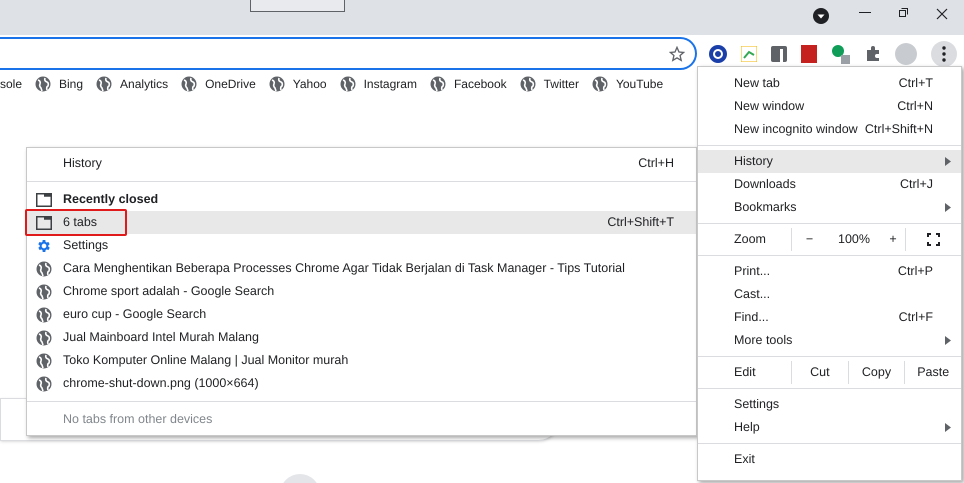  Describe the element at coordinates (205, 361) in the screenshot. I see `menu-item-label: Toko Komputer Online Malang | Jual Monitor murah` at that location.